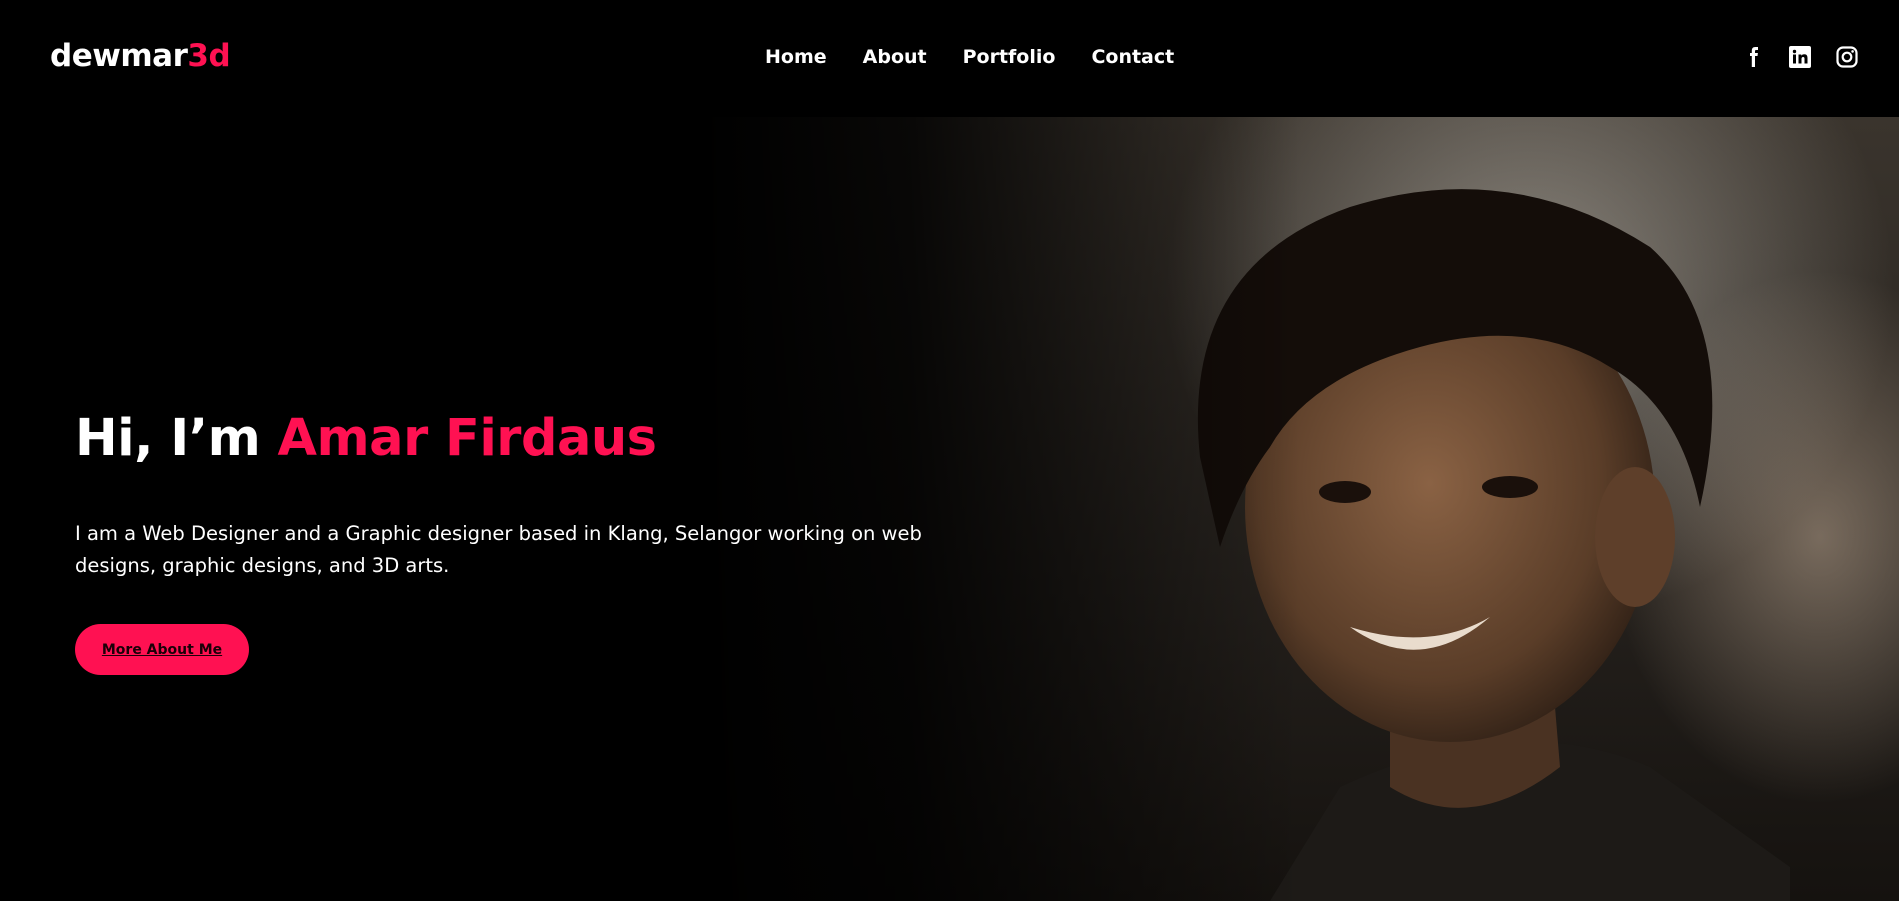 This screenshot has height=901, width=1899. I want to click on linkedin-icon, so click(1800, 57).